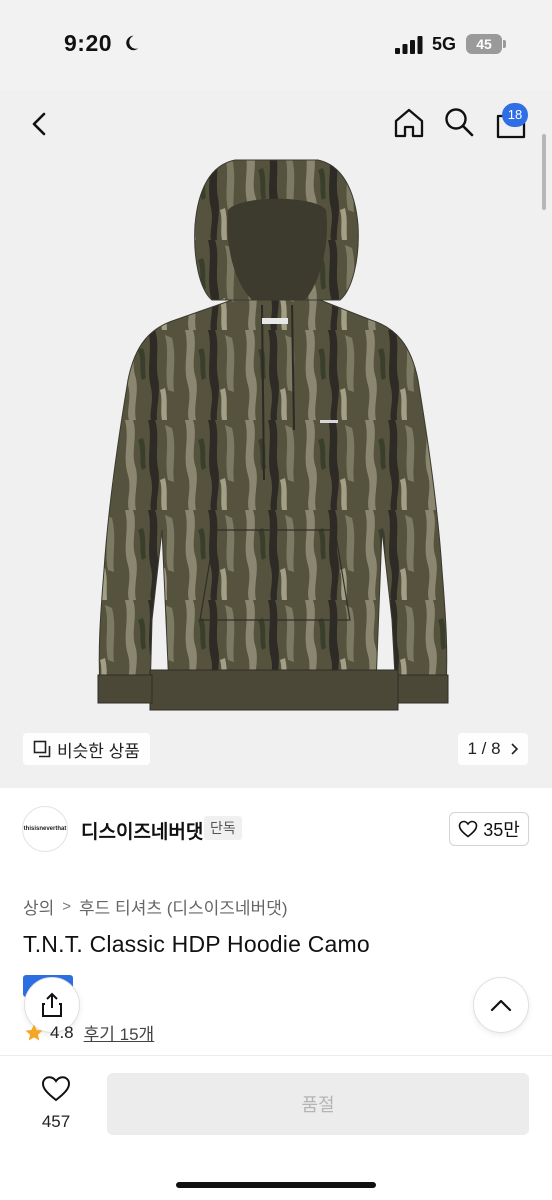  I want to click on back-arrow-icon, so click(40, 124).